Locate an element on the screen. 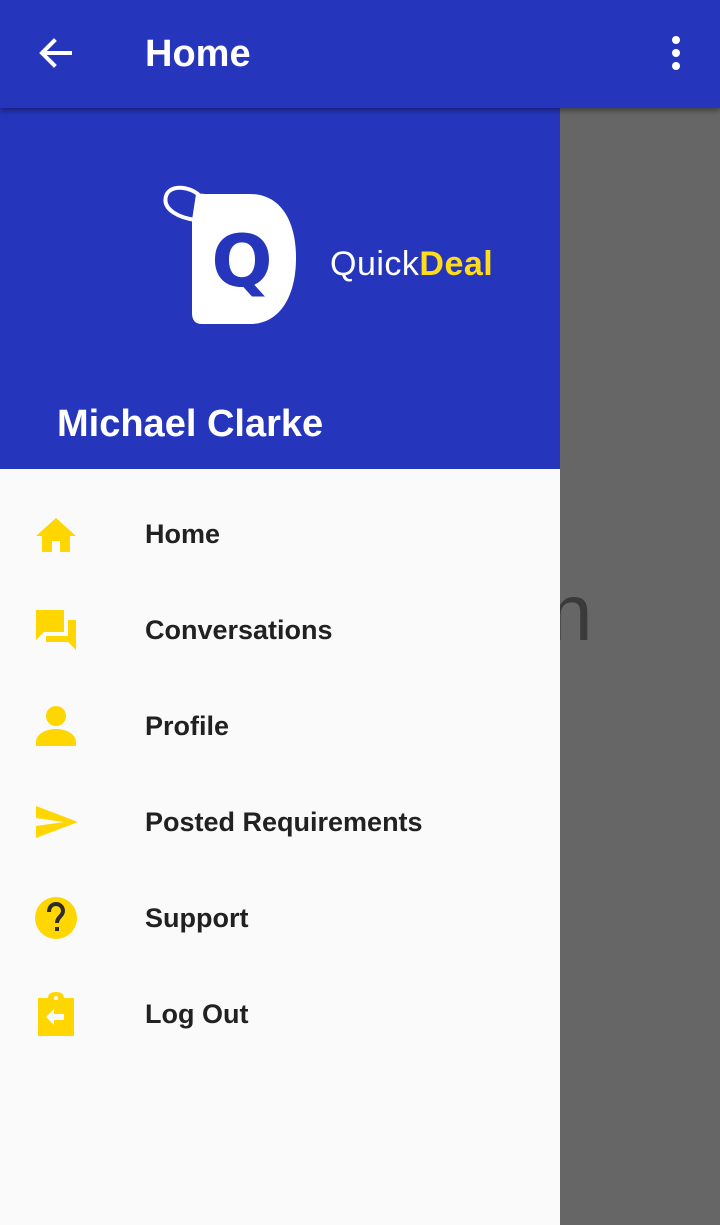  app-bar: Home is located at coordinates (360, 54).